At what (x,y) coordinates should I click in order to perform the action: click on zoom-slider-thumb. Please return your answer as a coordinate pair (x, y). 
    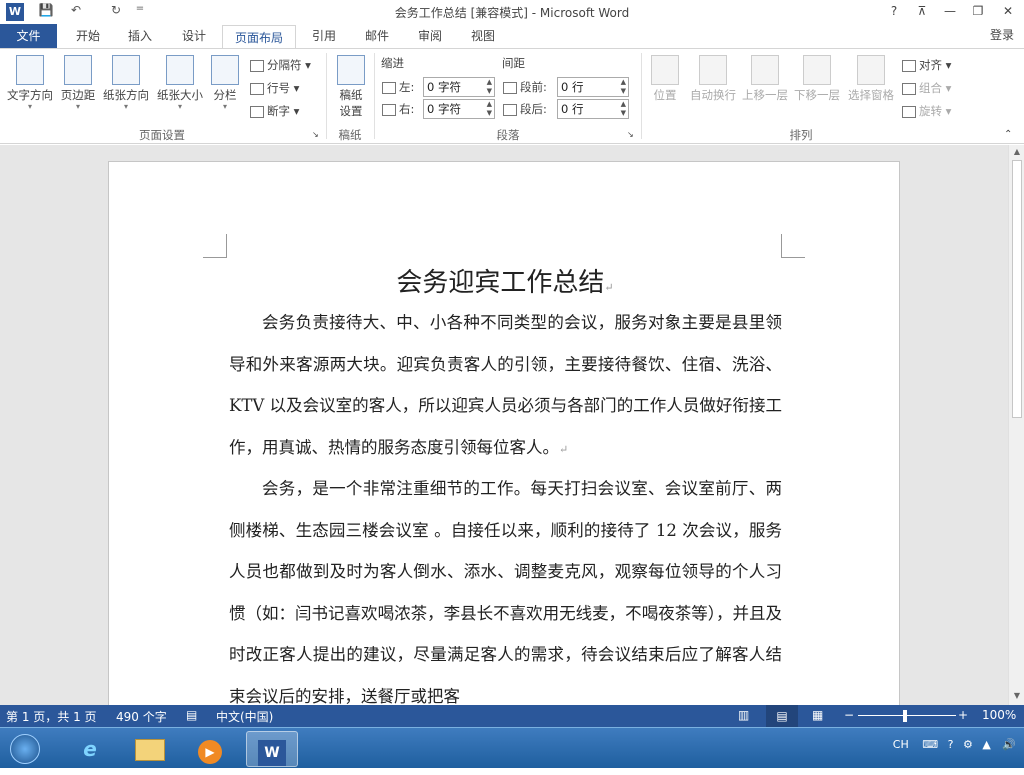
    Looking at the image, I should click on (905, 716).